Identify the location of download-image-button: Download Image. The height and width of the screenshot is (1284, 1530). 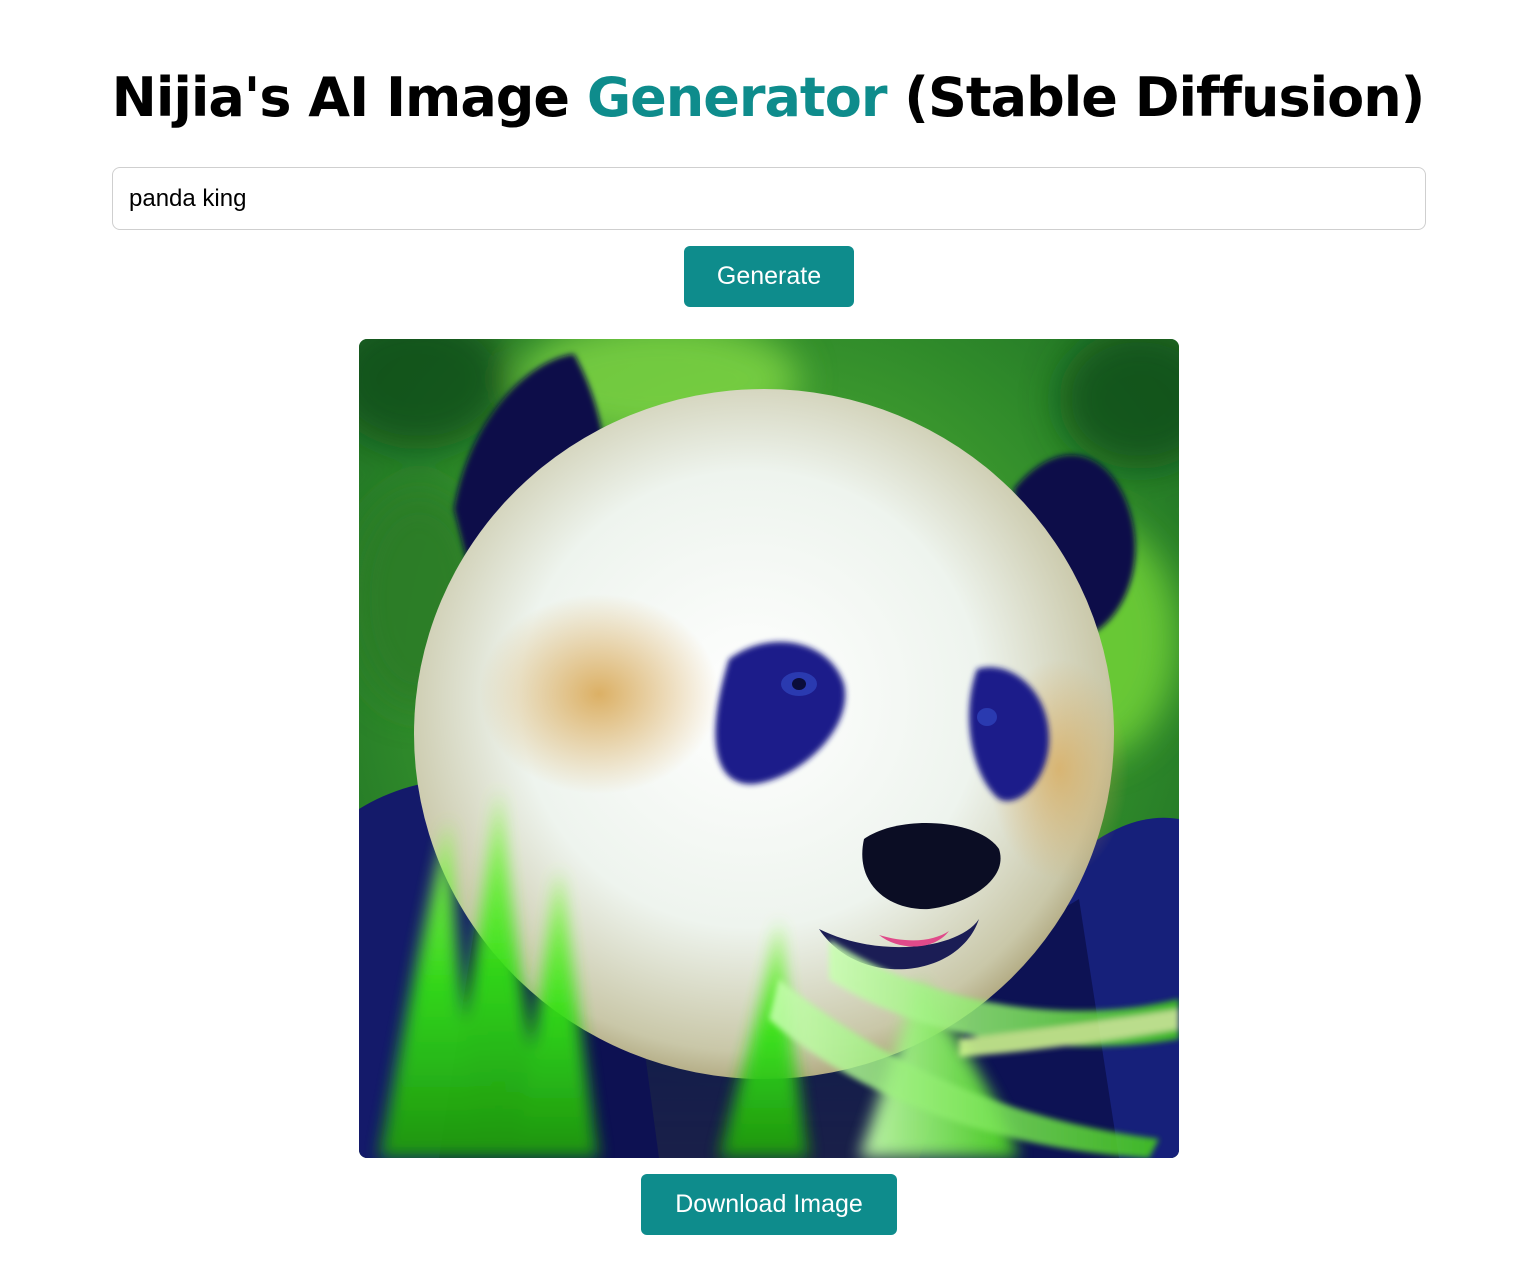
(769, 1204).